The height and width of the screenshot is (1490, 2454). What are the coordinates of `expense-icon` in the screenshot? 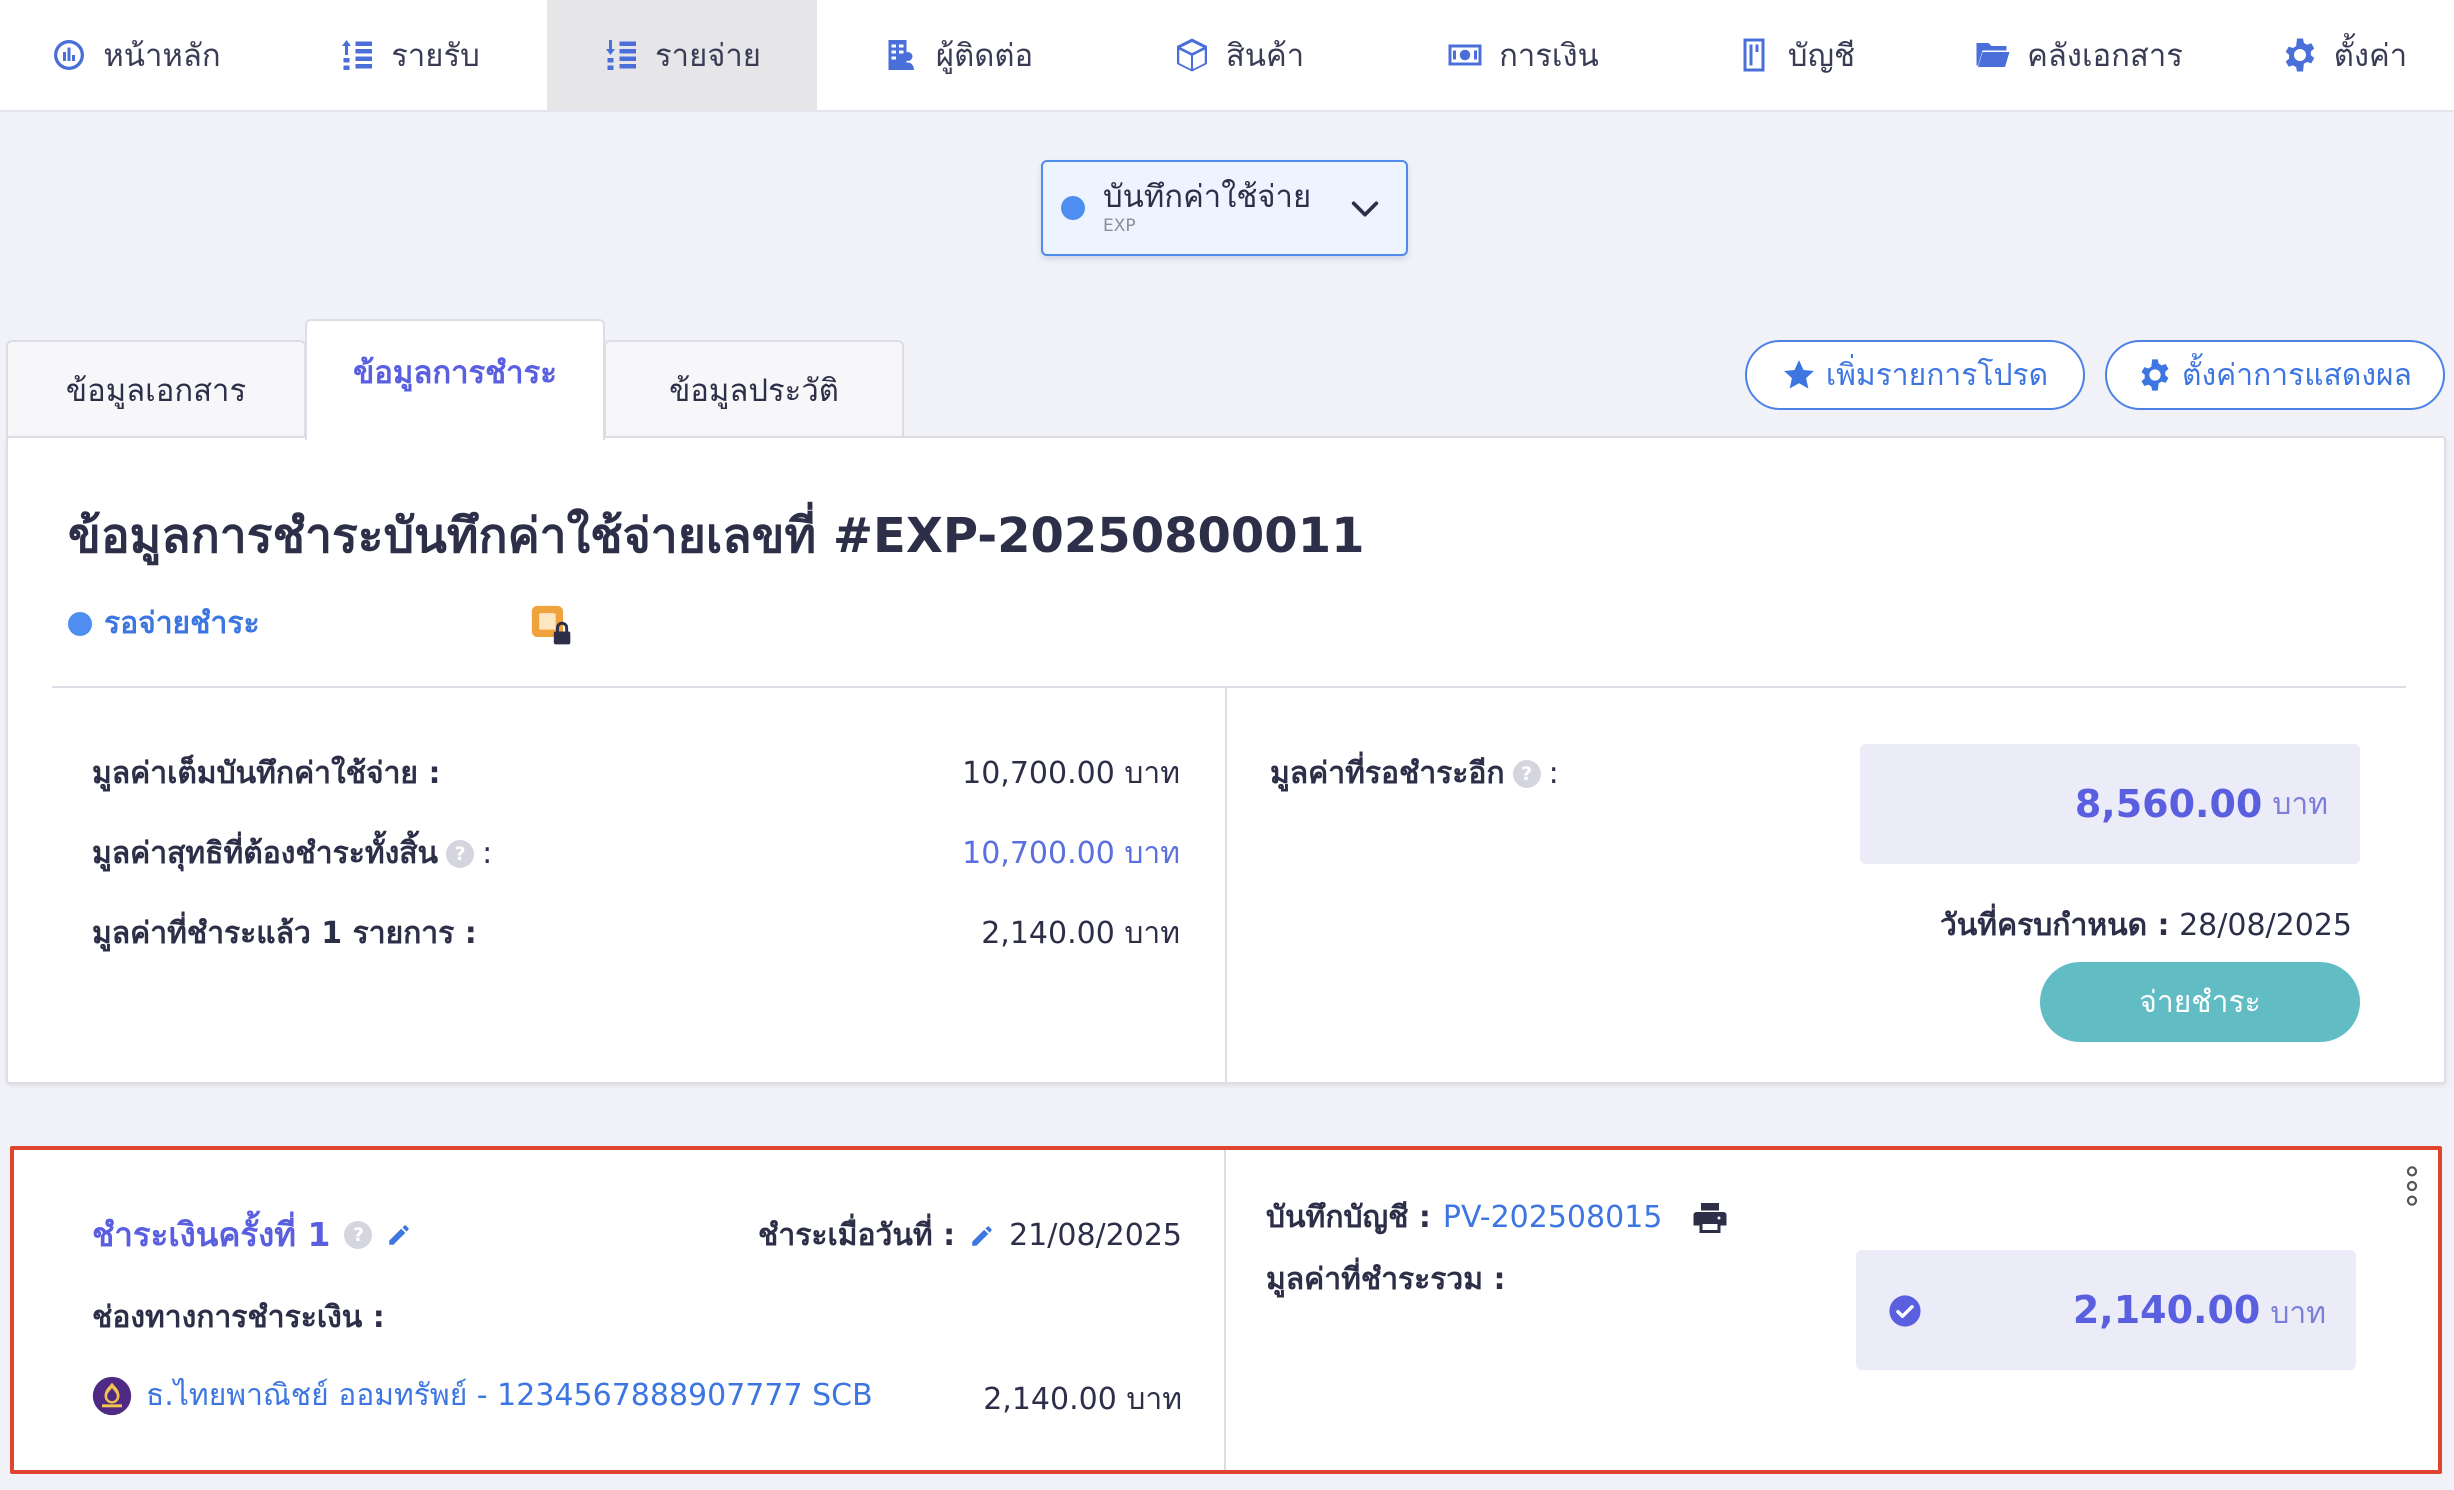 It's located at (621, 55).